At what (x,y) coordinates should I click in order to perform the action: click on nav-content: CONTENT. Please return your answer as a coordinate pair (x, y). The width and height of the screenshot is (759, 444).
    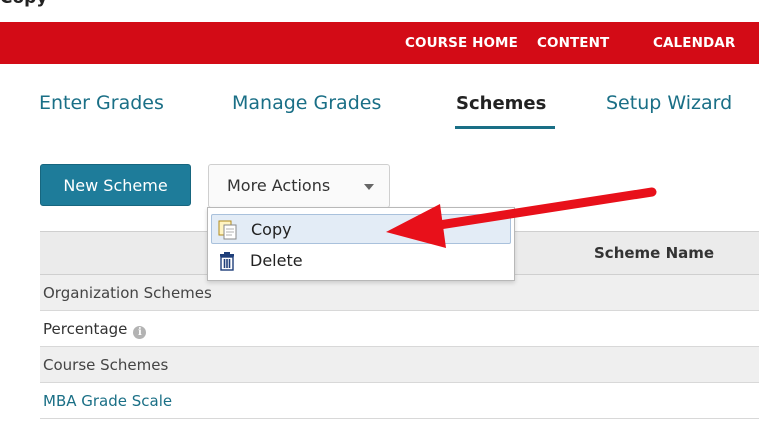
    Looking at the image, I should click on (573, 43).